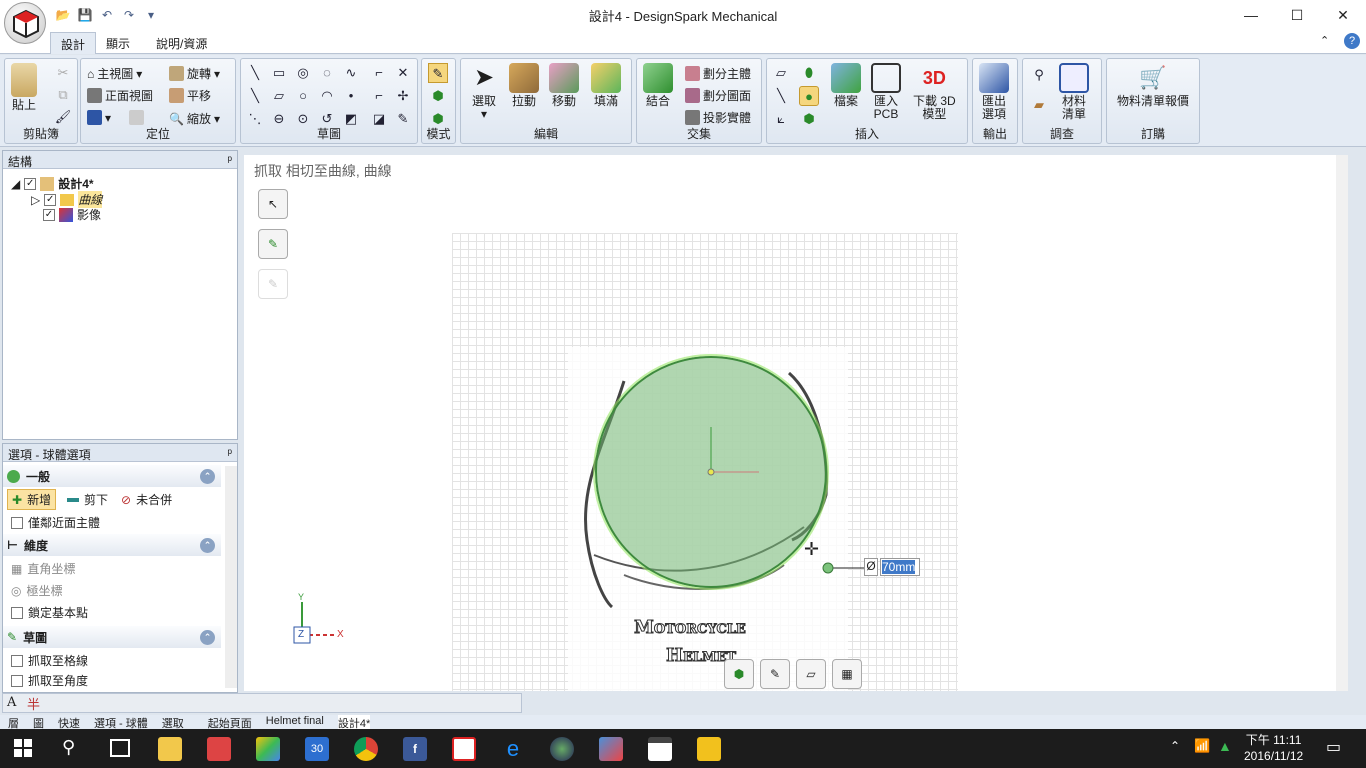 The height and width of the screenshot is (768, 1366). Describe the element at coordinates (63, 15) in the screenshot. I see `open-icon: 📂` at that location.